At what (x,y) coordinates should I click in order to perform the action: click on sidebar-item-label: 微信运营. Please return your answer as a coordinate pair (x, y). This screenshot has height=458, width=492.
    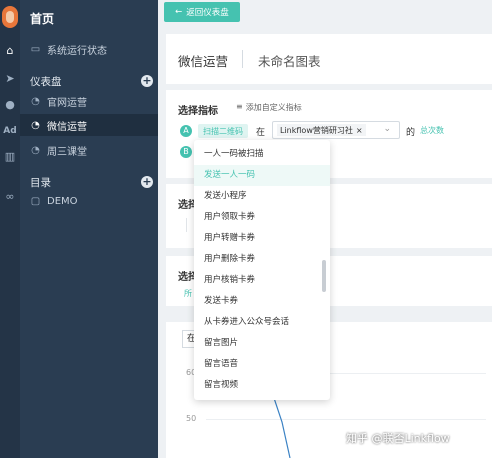
    Looking at the image, I should click on (67, 127).